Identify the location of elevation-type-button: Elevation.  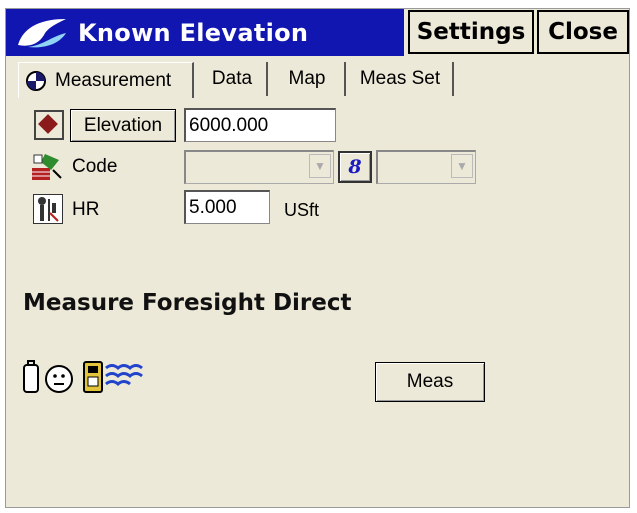
(123, 125).